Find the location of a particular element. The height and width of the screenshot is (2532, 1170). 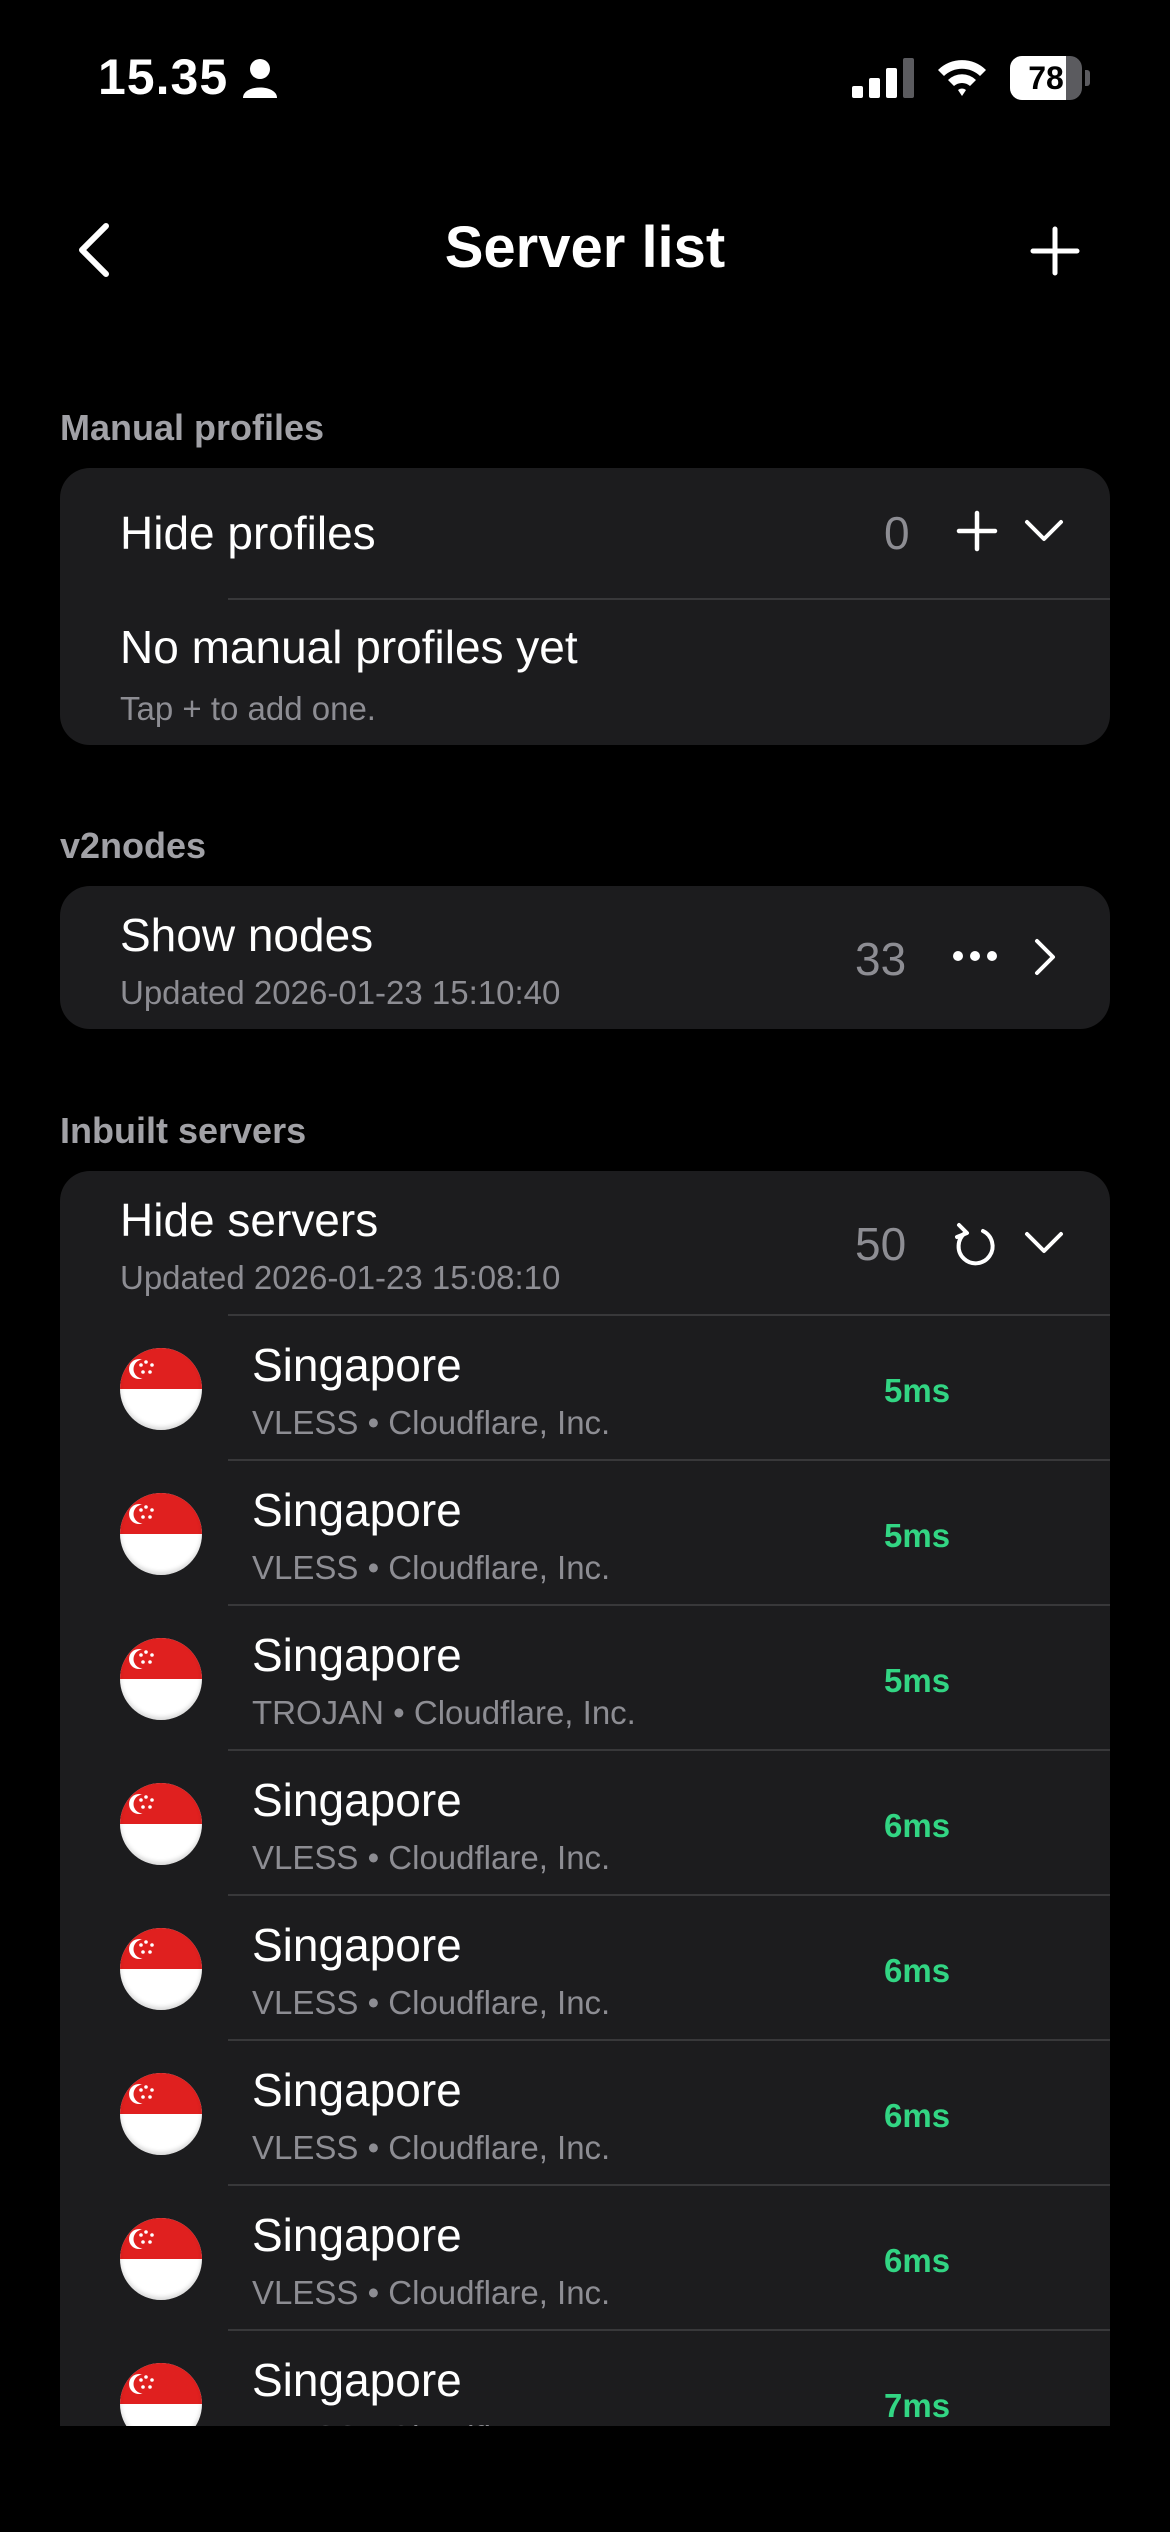

status-time: 15.35 is located at coordinates (163, 77).